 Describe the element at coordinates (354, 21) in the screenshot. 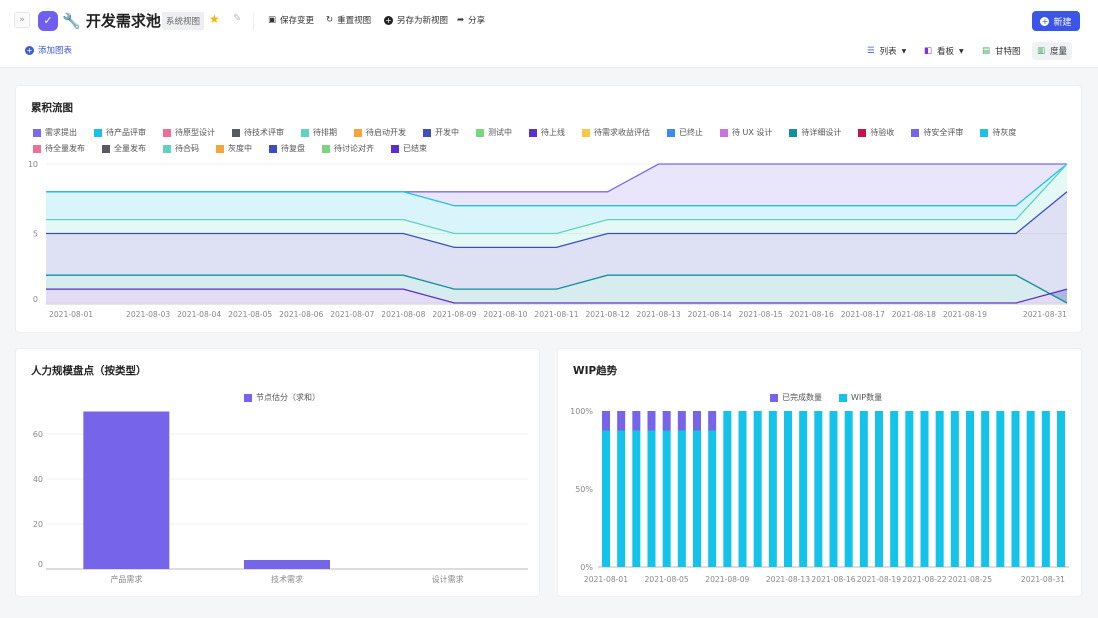

I see `reset-label: 重置视图` at that location.